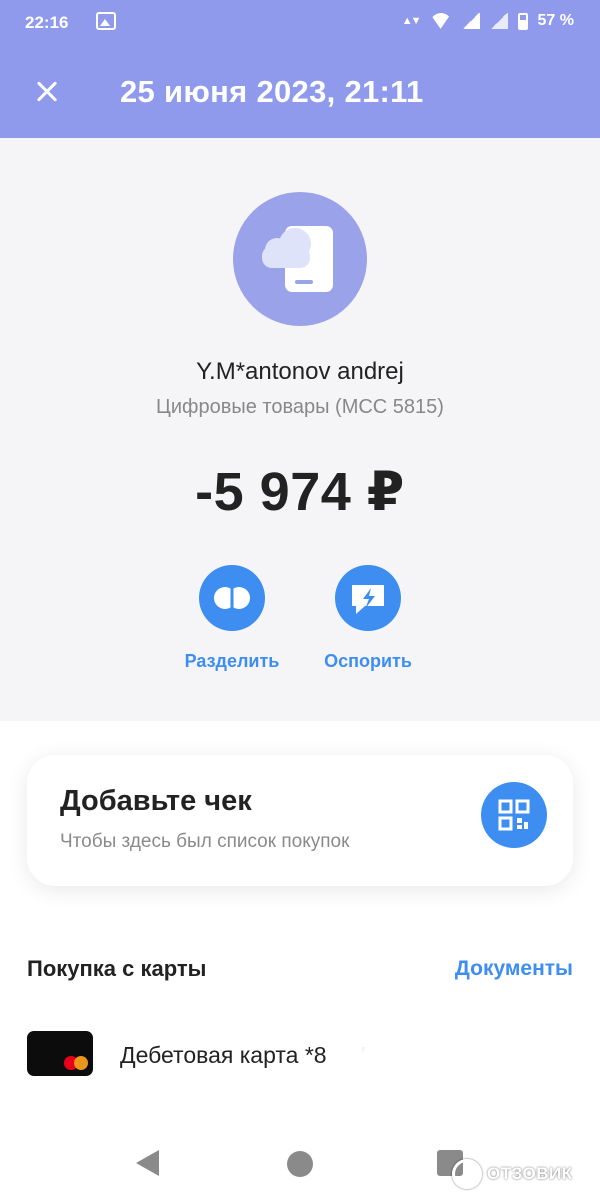 This screenshot has width=600, height=1200. I want to click on documents-link: Документы, so click(514, 969).